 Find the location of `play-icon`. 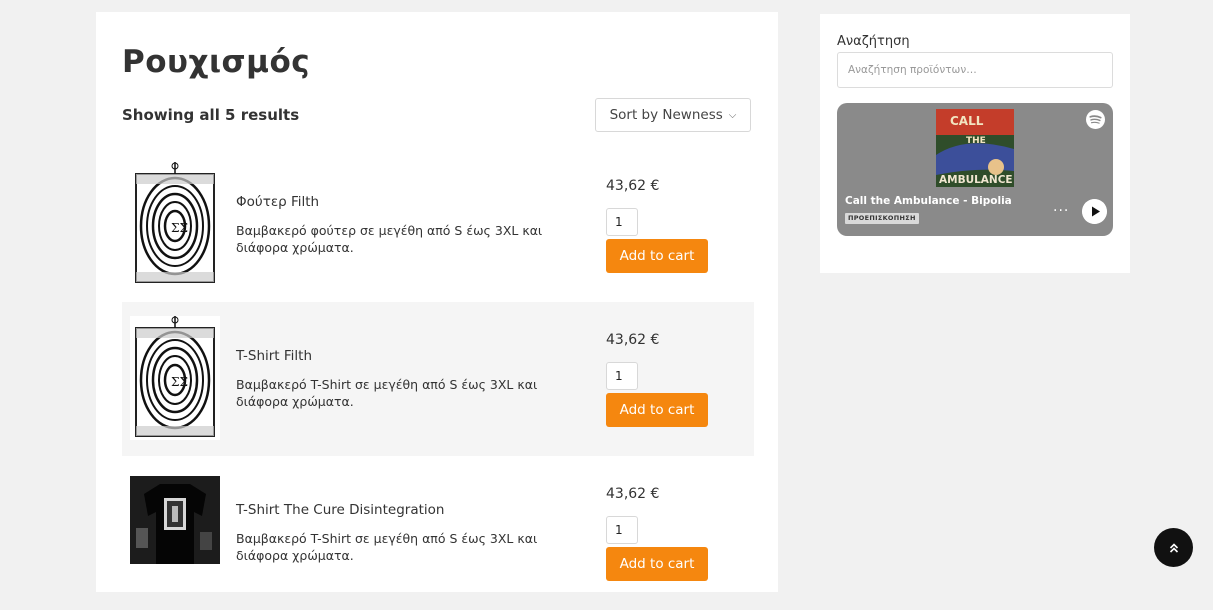

play-icon is located at coordinates (1094, 211).